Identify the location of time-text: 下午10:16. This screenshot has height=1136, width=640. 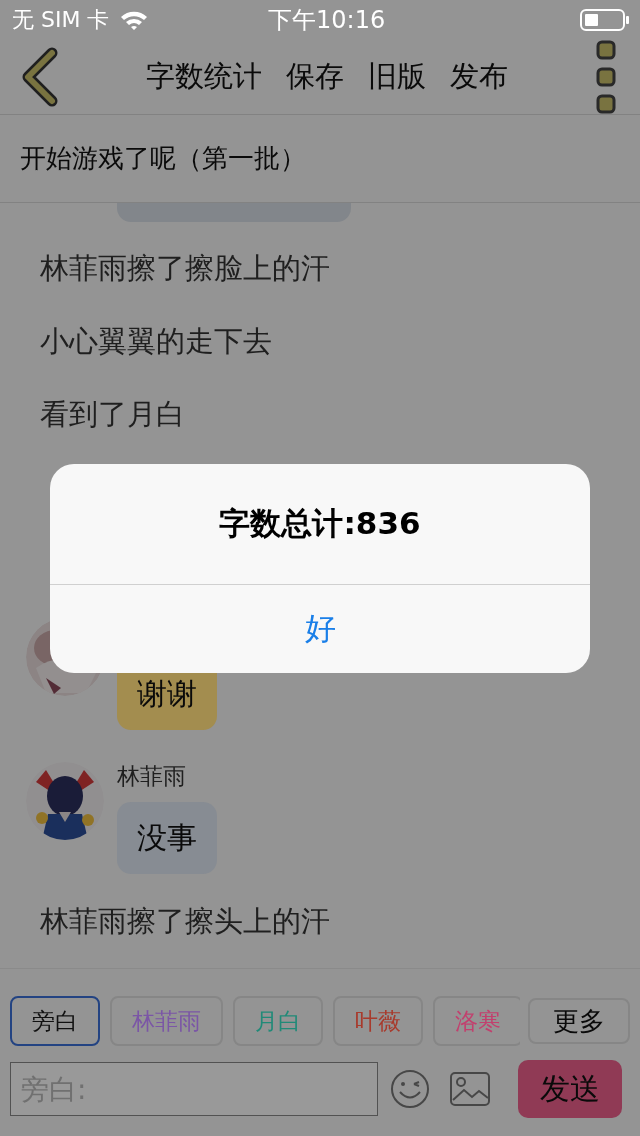
(327, 20).